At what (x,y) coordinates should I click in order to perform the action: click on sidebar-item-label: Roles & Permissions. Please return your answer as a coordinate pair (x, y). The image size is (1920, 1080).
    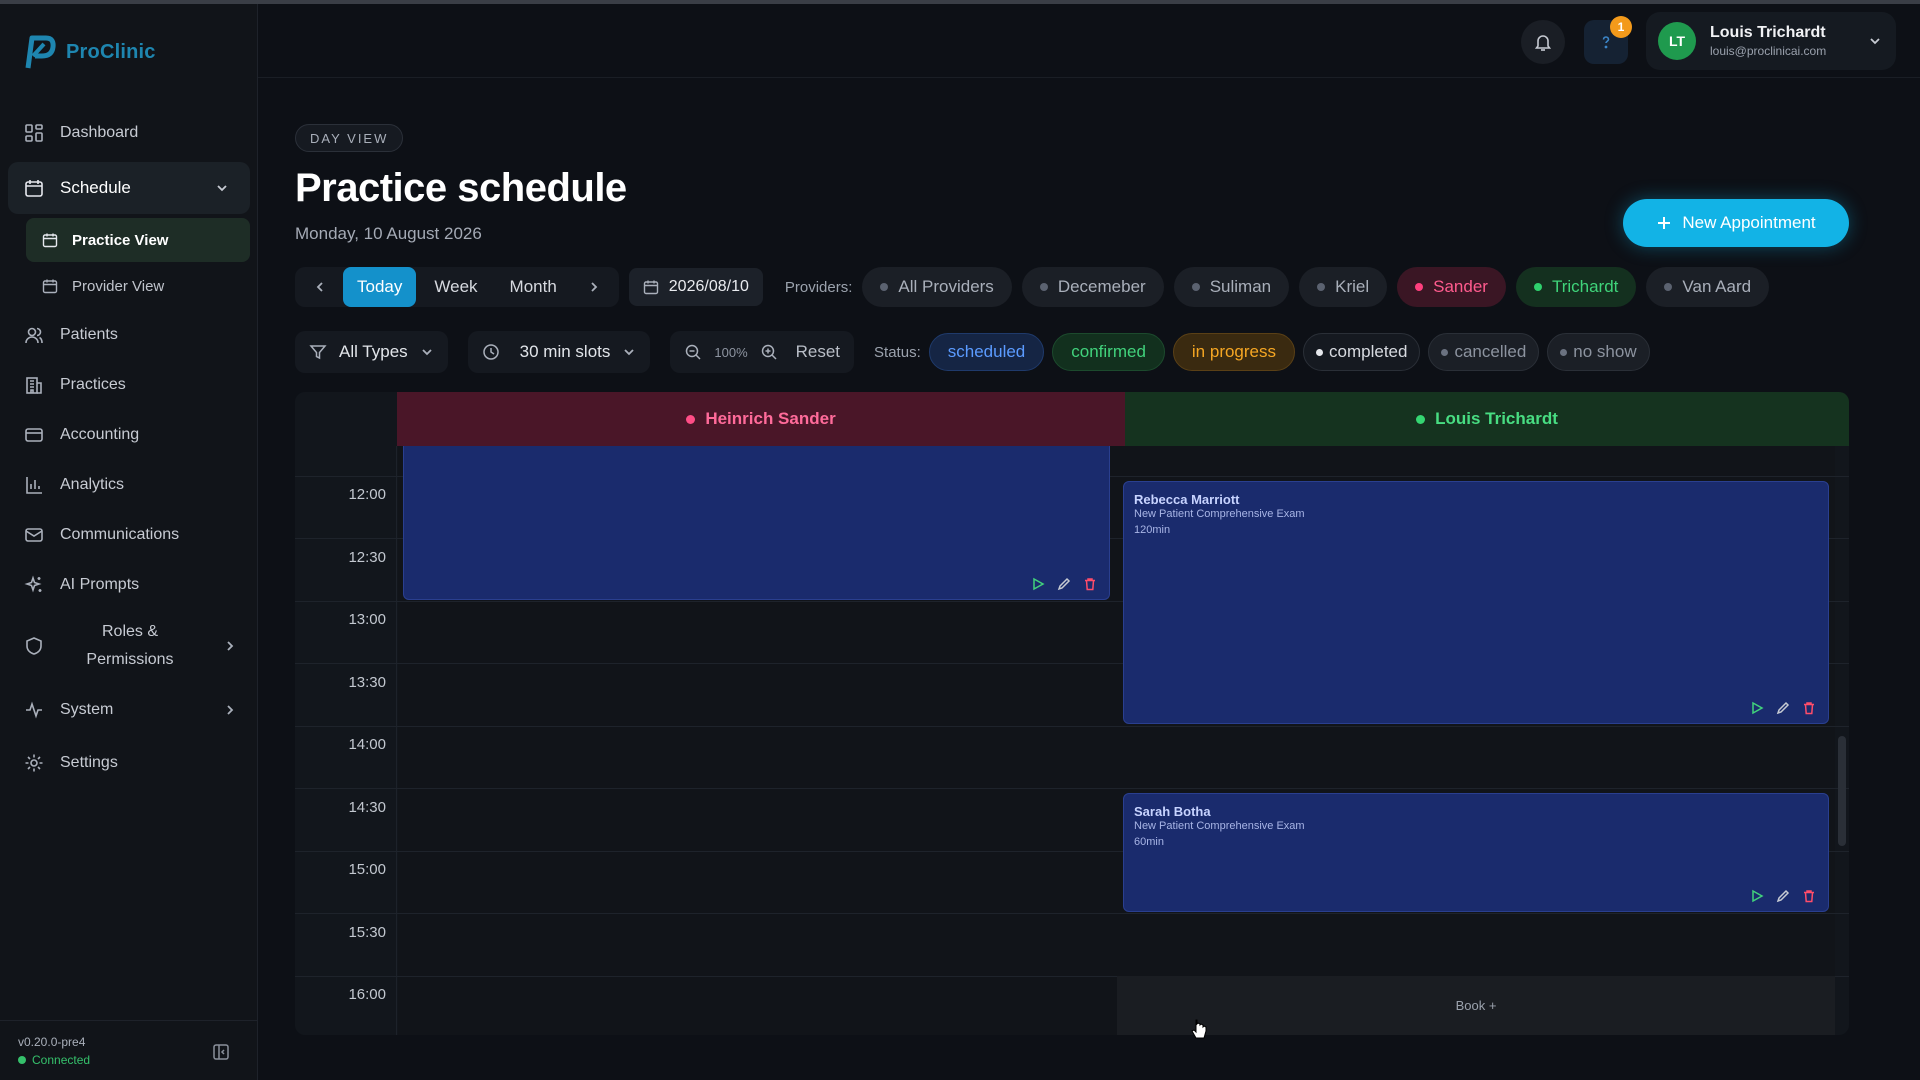
    Looking at the image, I should click on (130, 646).